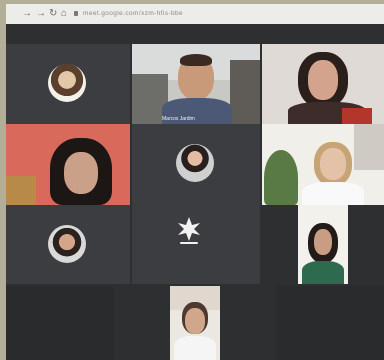 The height and width of the screenshot is (360, 384). What do you see at coordinates (196, 84) in the screenshot?
I see `participant-tile-active-speaker: Marcos Jardim` at bounding box center [196, 84].